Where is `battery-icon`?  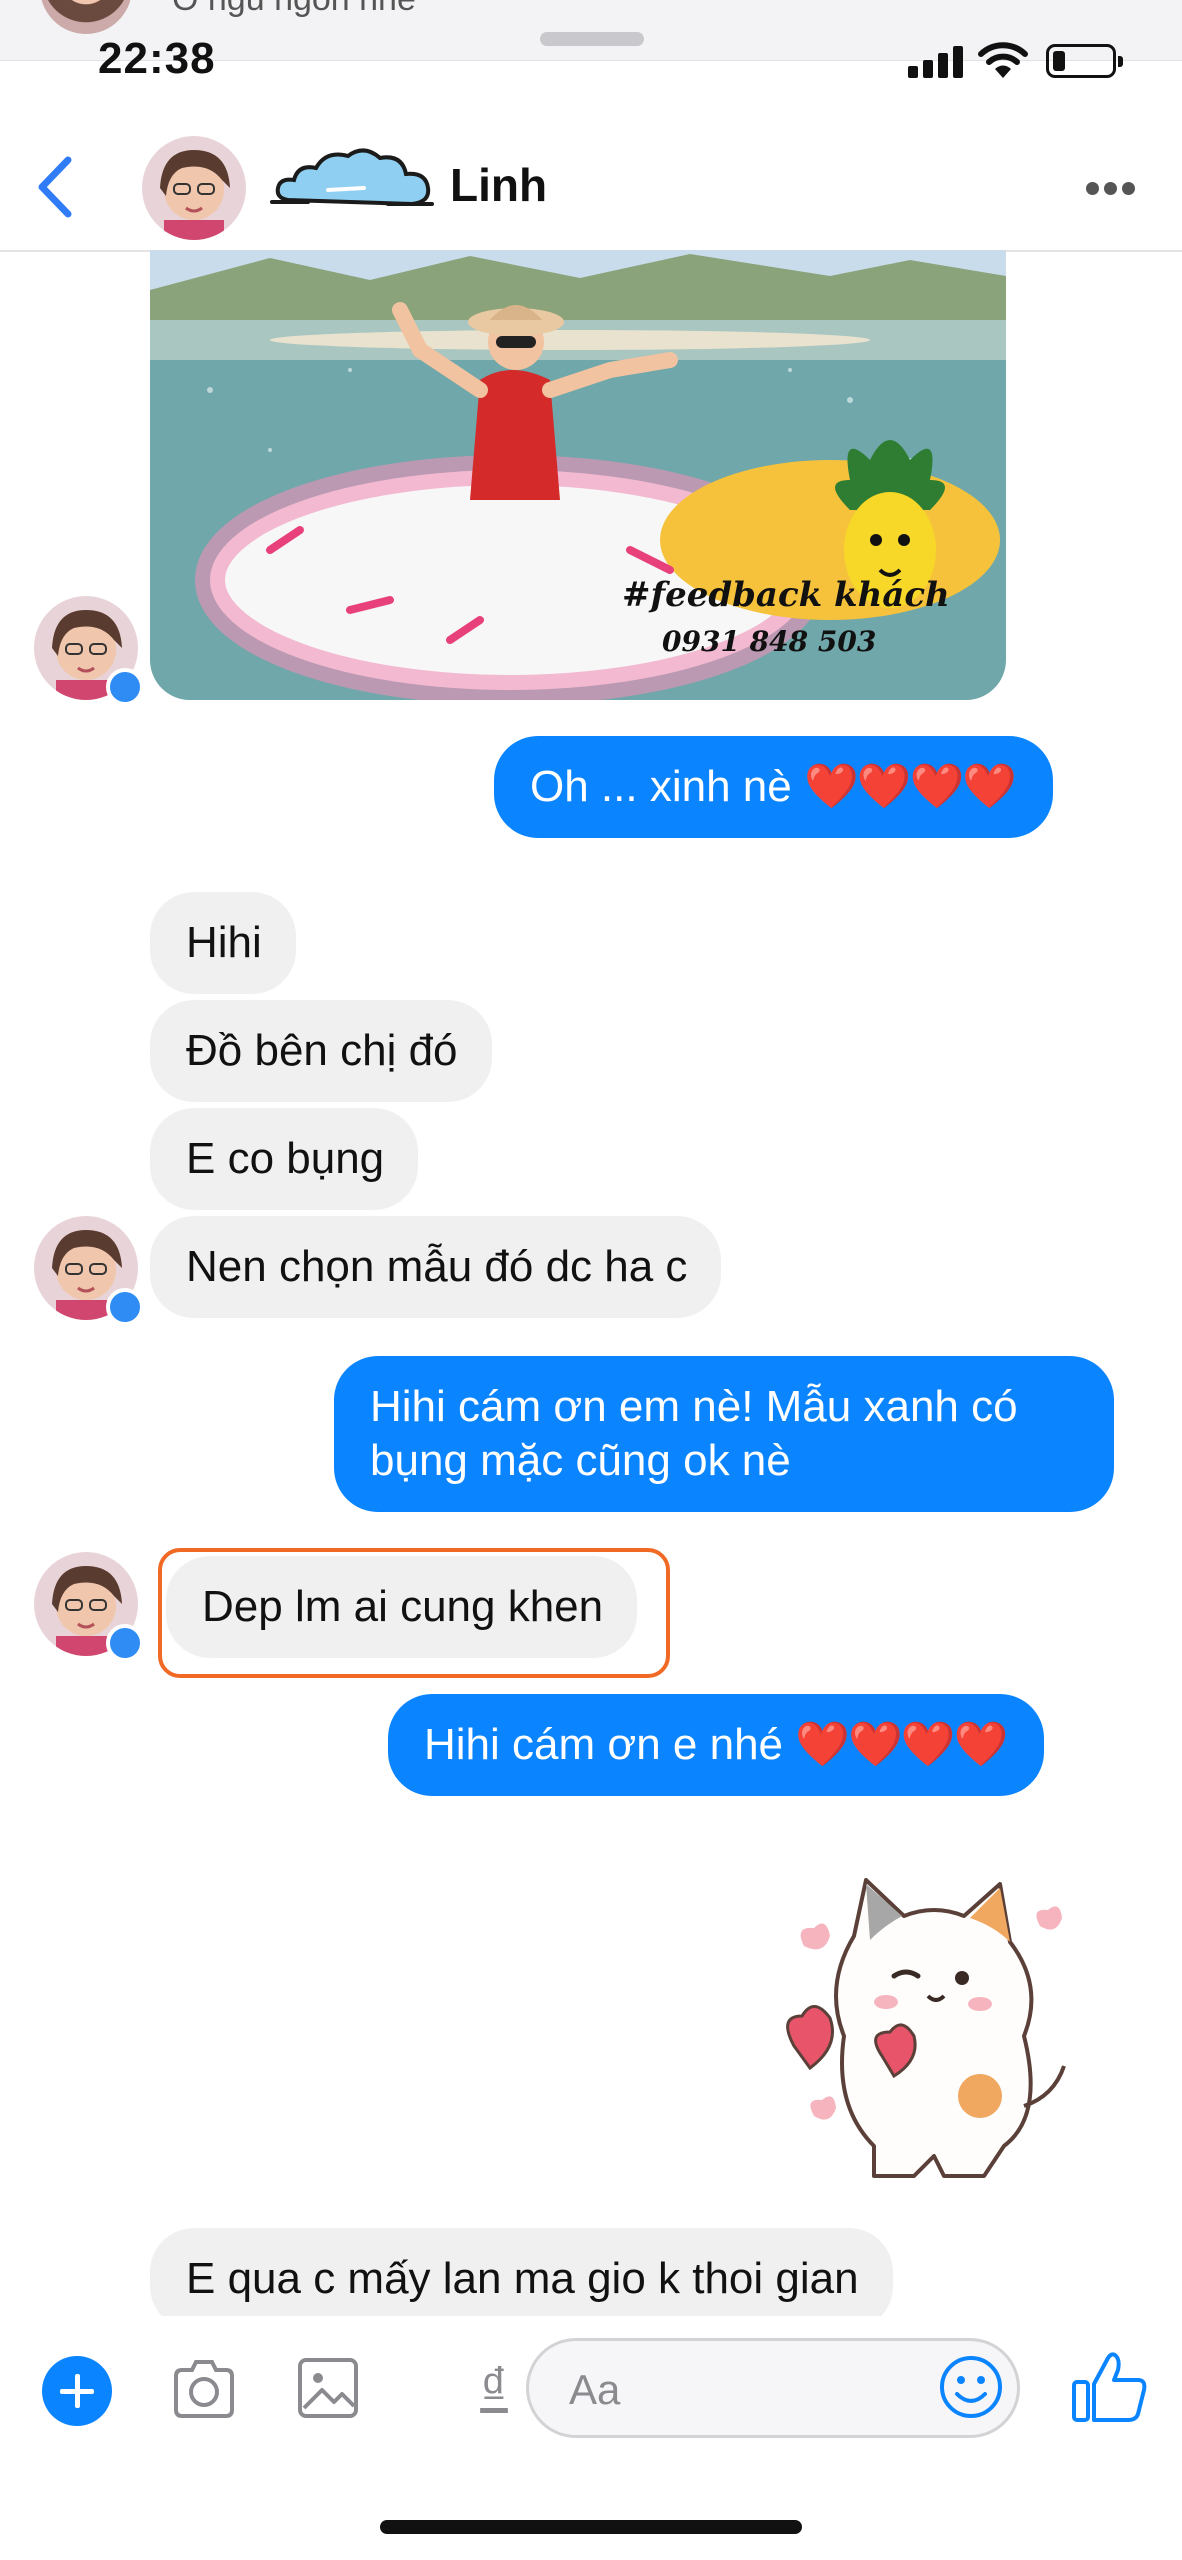 battery-icon is located at coordinates (1084, 61).